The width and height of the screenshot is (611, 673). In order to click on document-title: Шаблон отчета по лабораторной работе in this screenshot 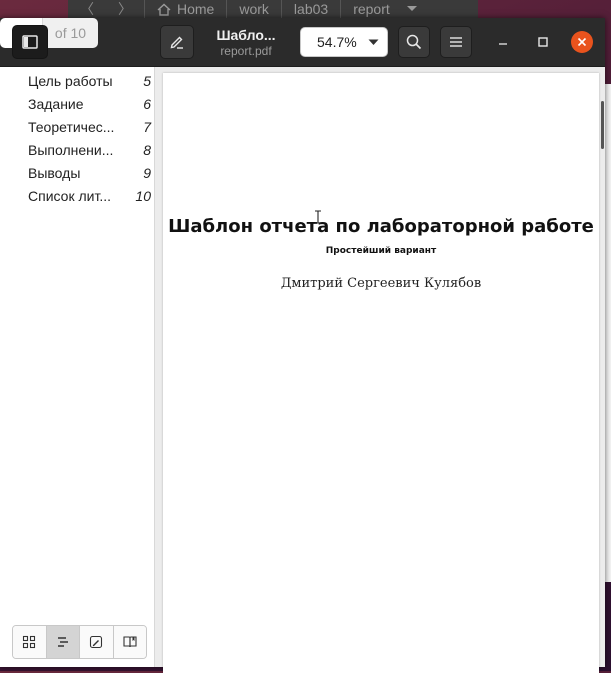, I will do `click(381, 226)`.